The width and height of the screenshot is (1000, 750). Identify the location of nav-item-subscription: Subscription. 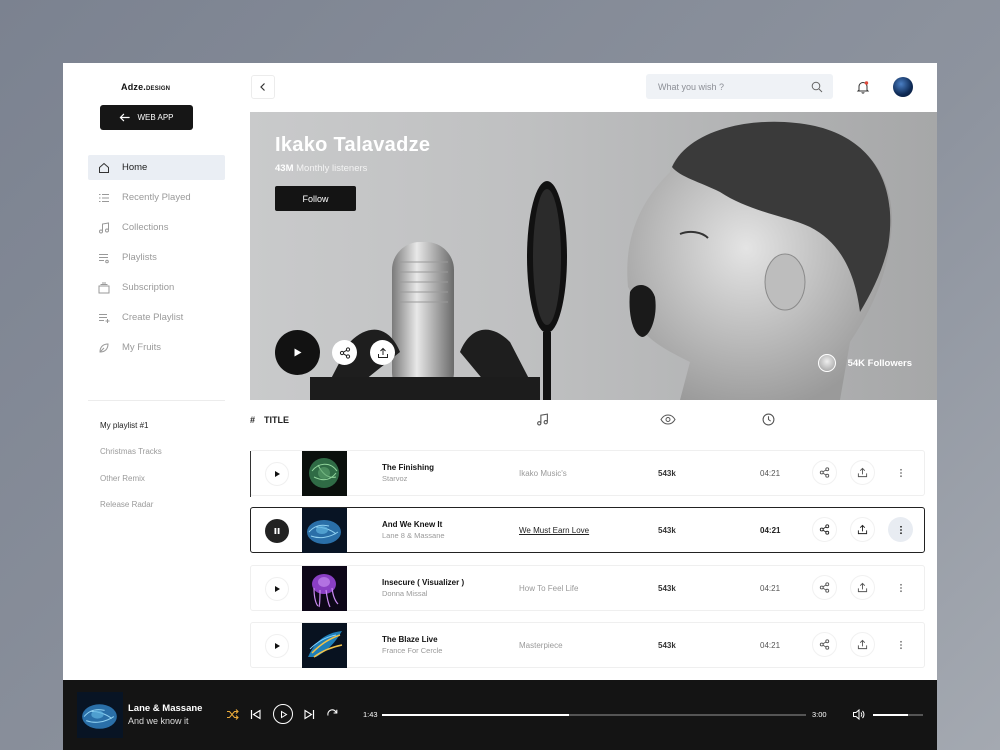
(156, 287).